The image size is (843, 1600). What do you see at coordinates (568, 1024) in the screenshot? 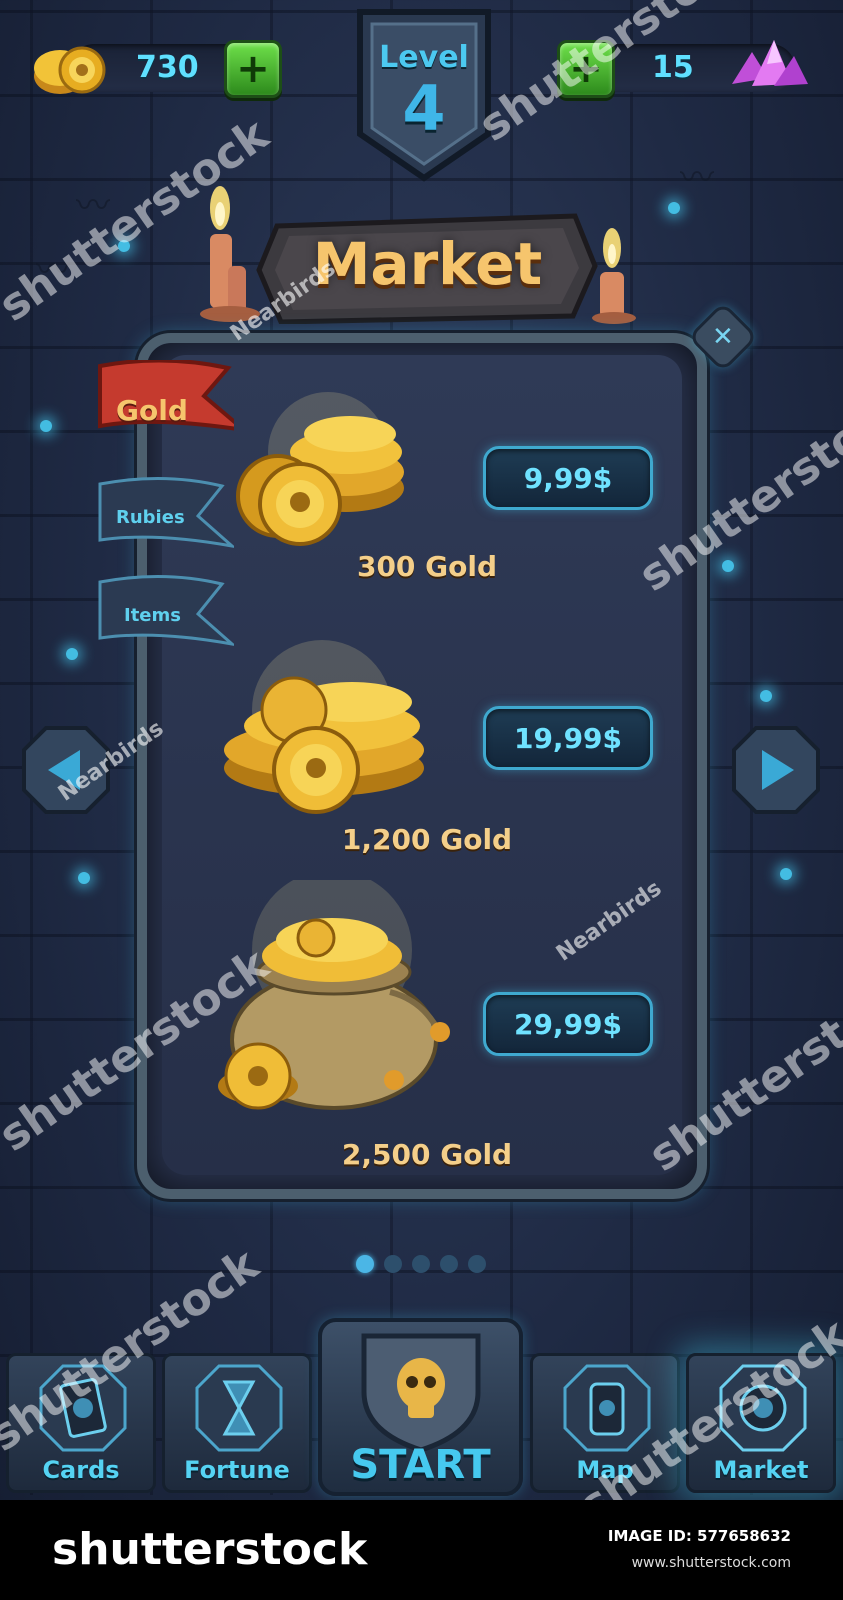
I see `buy-offer-3-button: 29,99$` at bounding box center [568, 1024].